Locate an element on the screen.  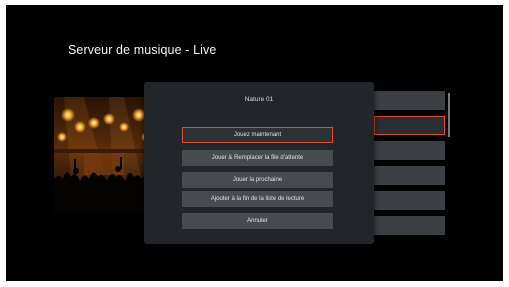
album-art is located at coordinates (104, 155).